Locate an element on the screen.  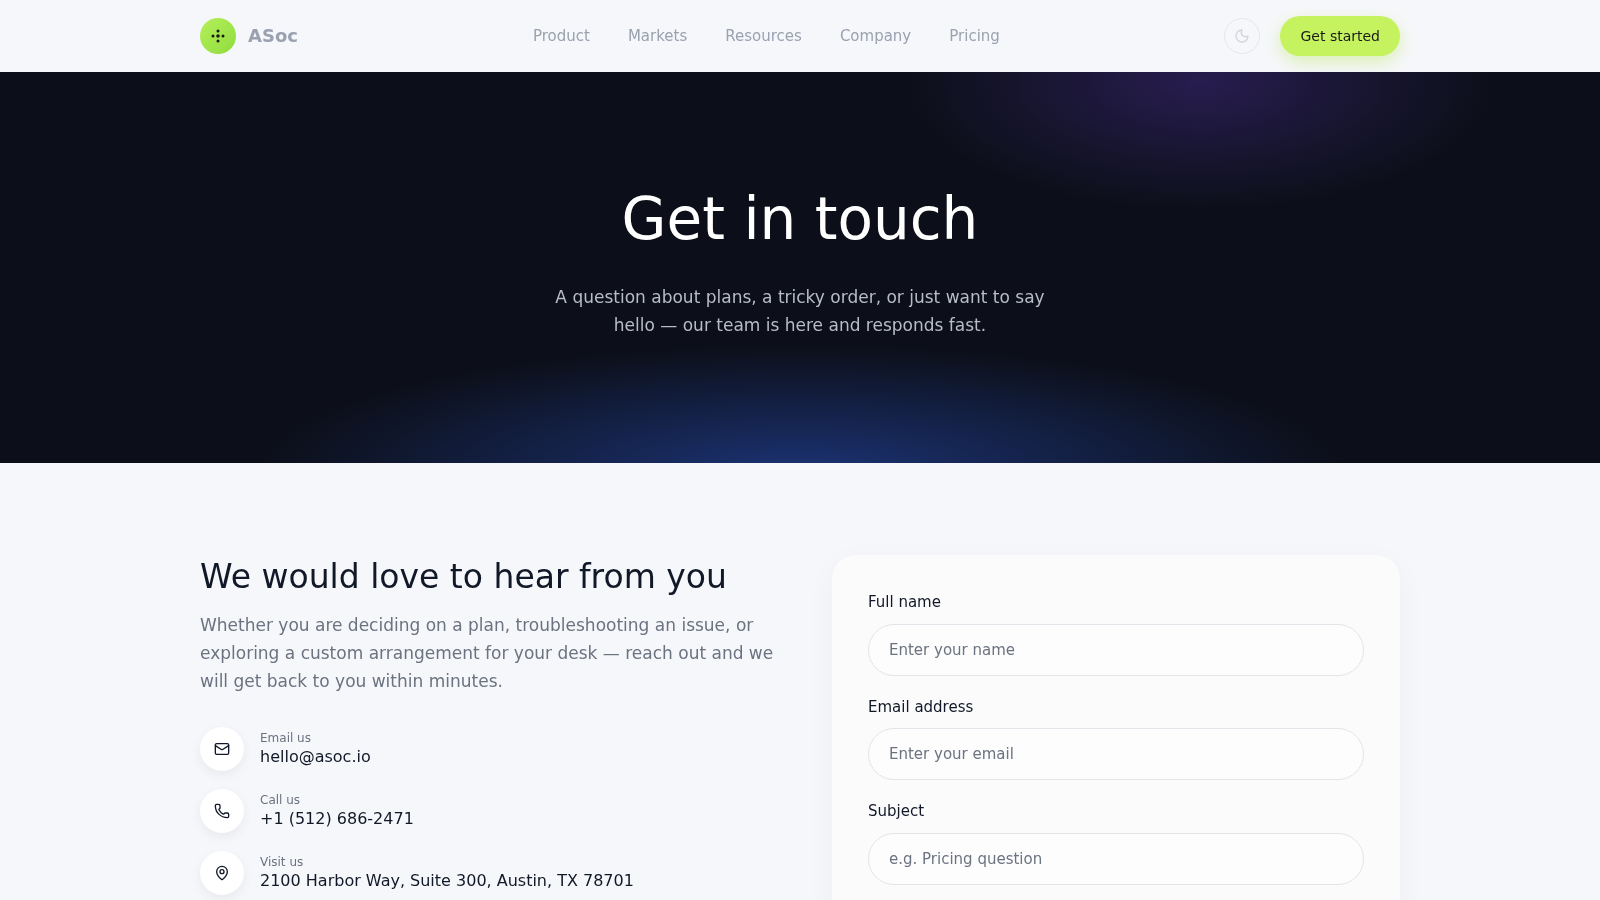
map-pin-icon is located at coordinates (222, 873).